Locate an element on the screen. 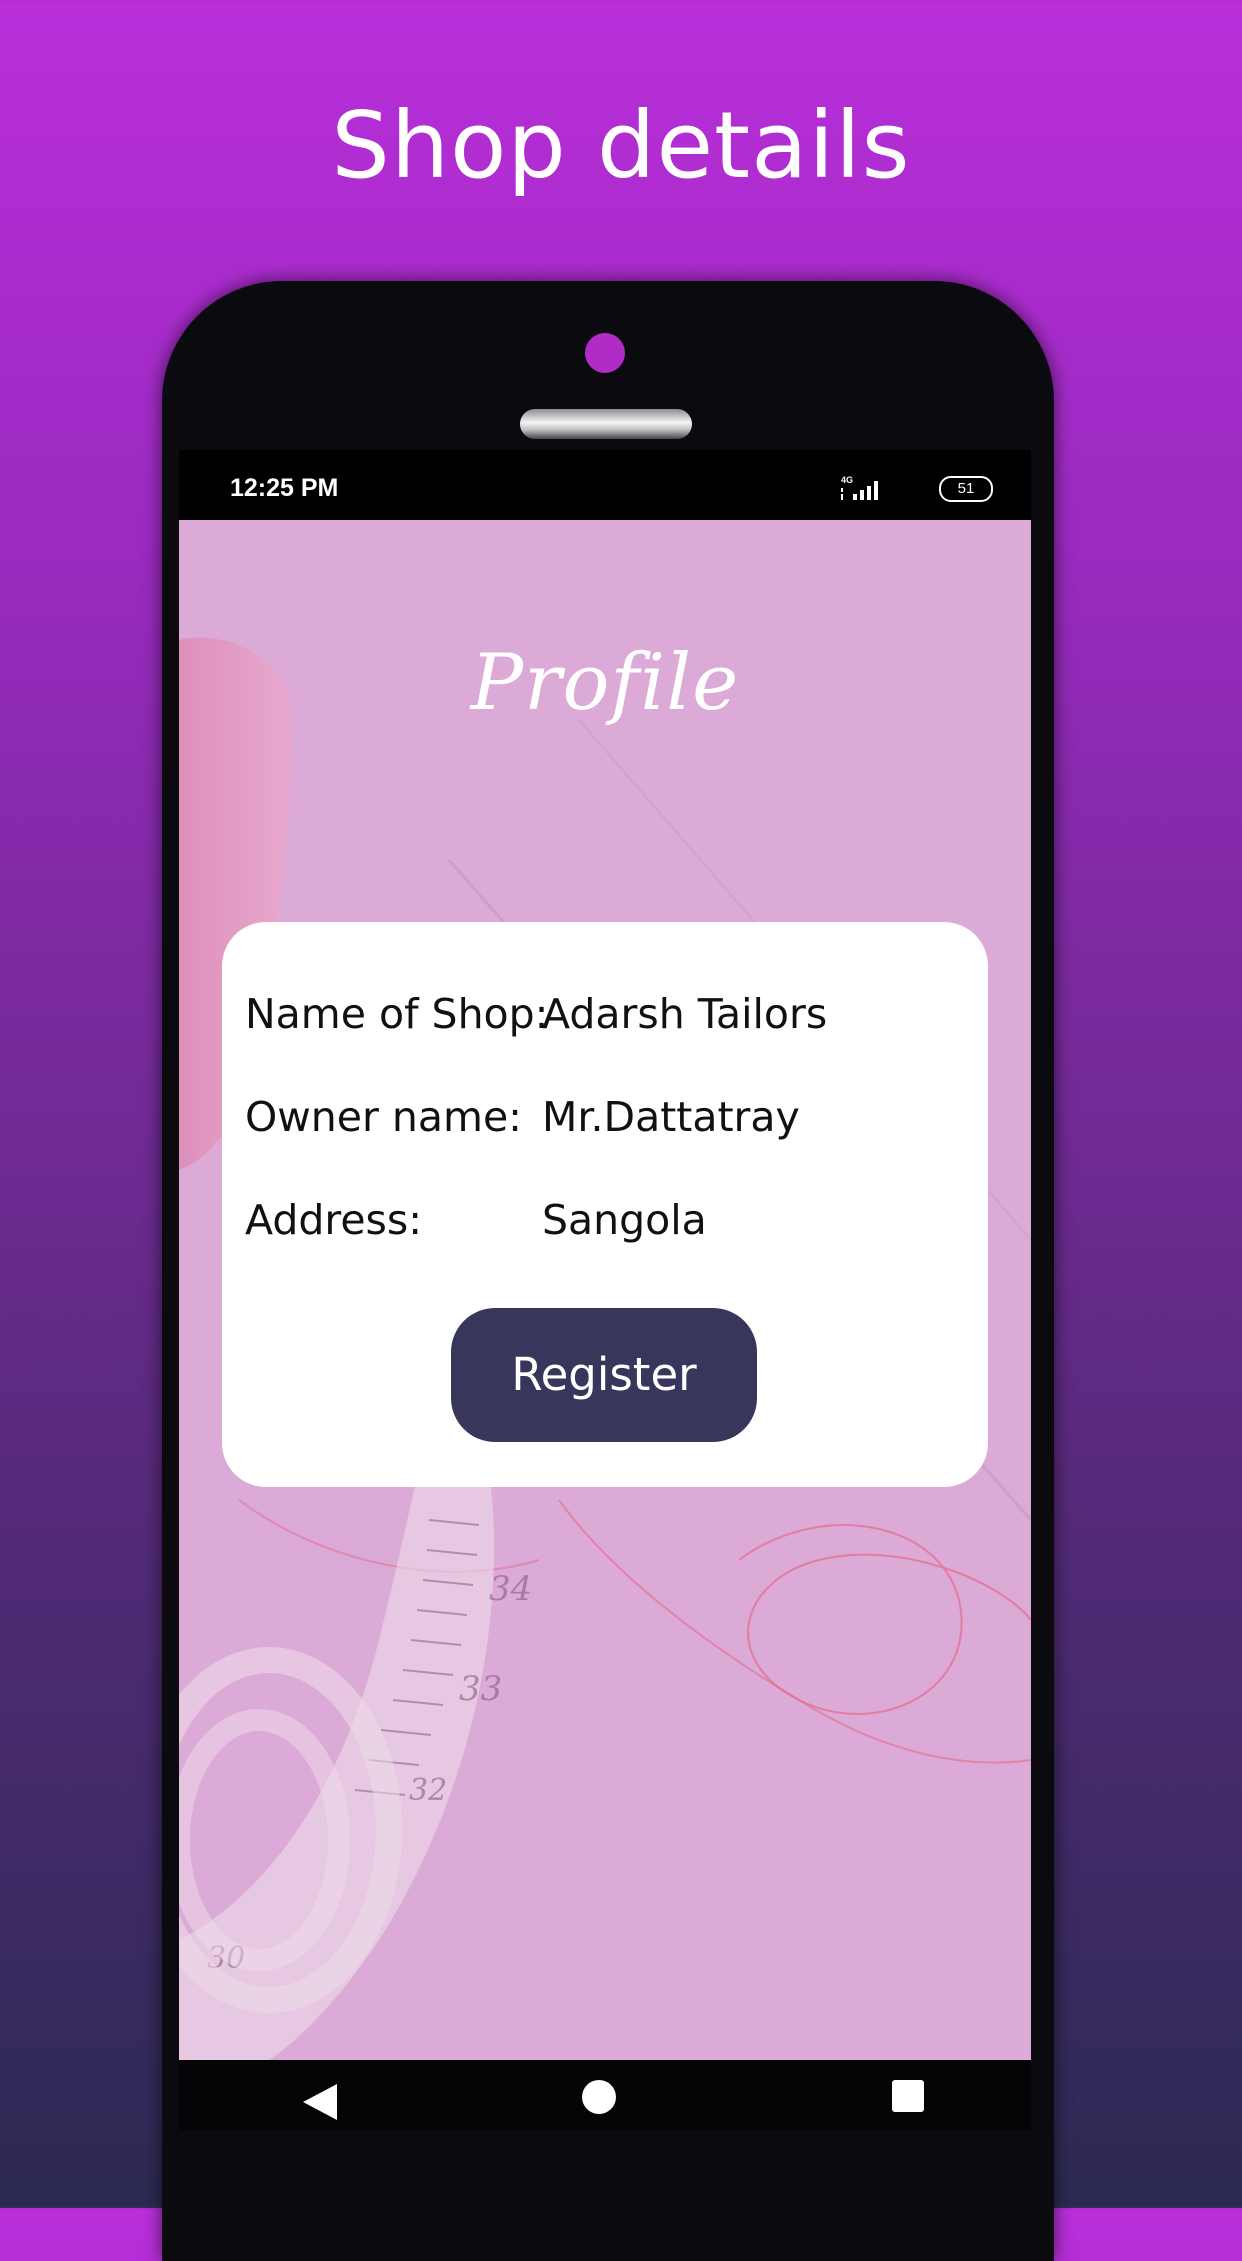 The width and height of the screenshot is (1242, 2261). shop-name-label: Name of Shop: is located at coordinates (397, 1014).